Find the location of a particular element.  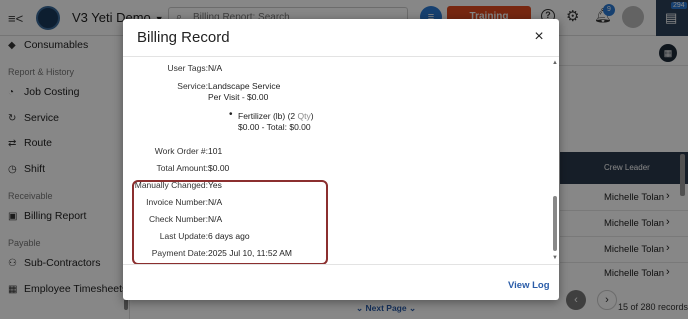

scroll-down-icon: ▼ is located at coordinates (555, 258).